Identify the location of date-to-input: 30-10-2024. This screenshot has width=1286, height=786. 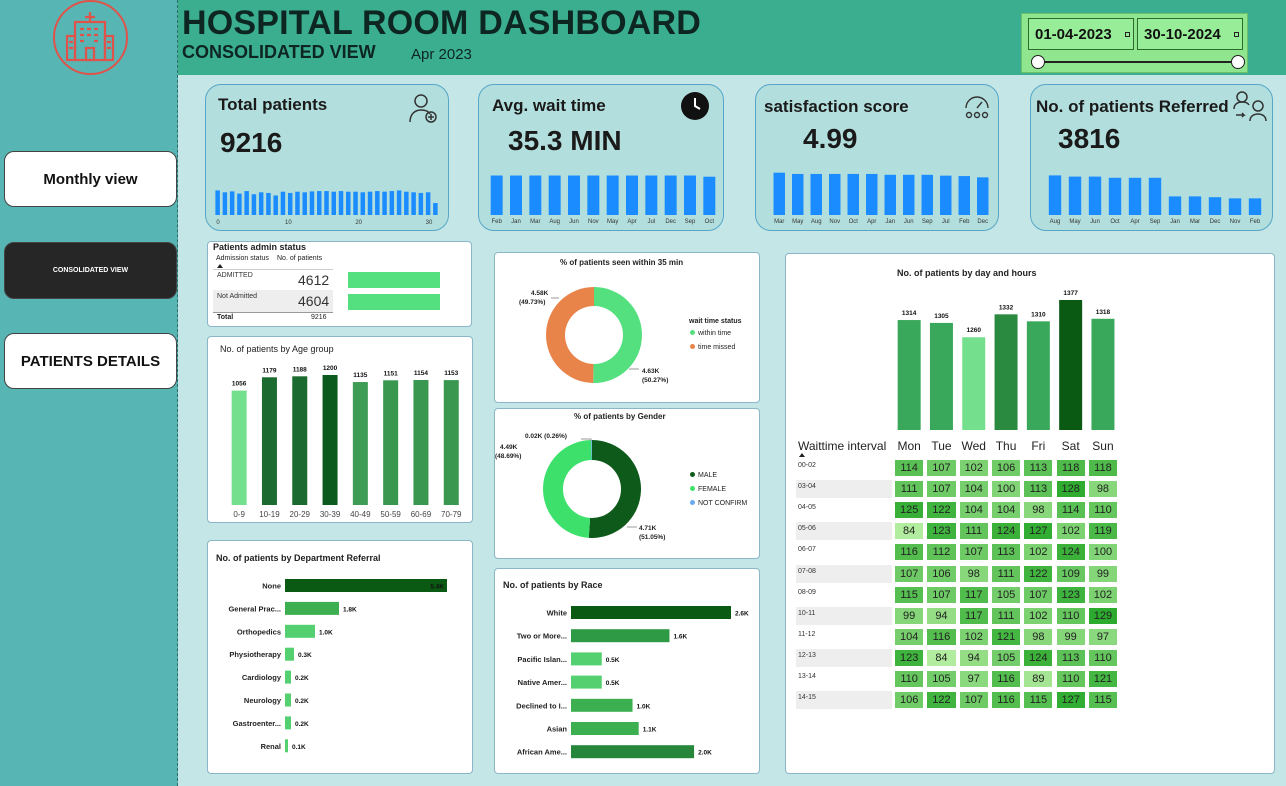
(1190, 34).